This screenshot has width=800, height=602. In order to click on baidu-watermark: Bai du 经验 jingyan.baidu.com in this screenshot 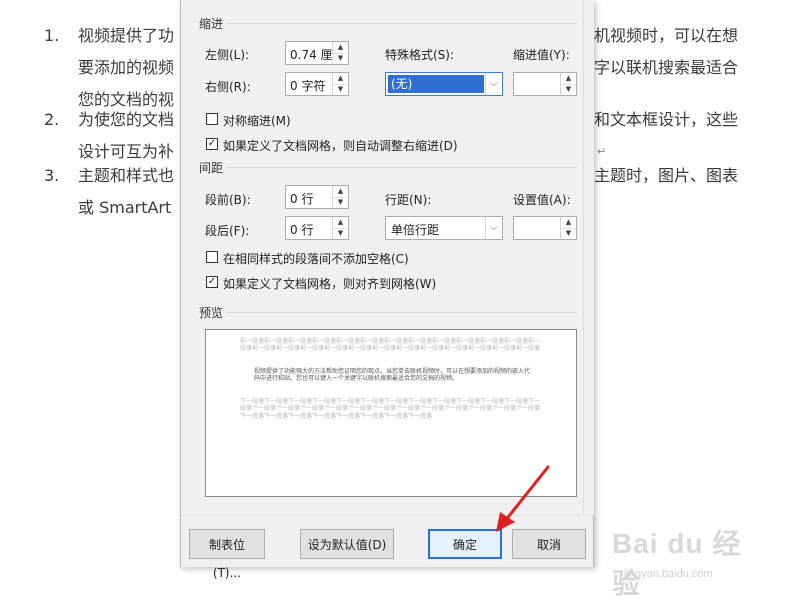, I will do `click(687, 556)`.